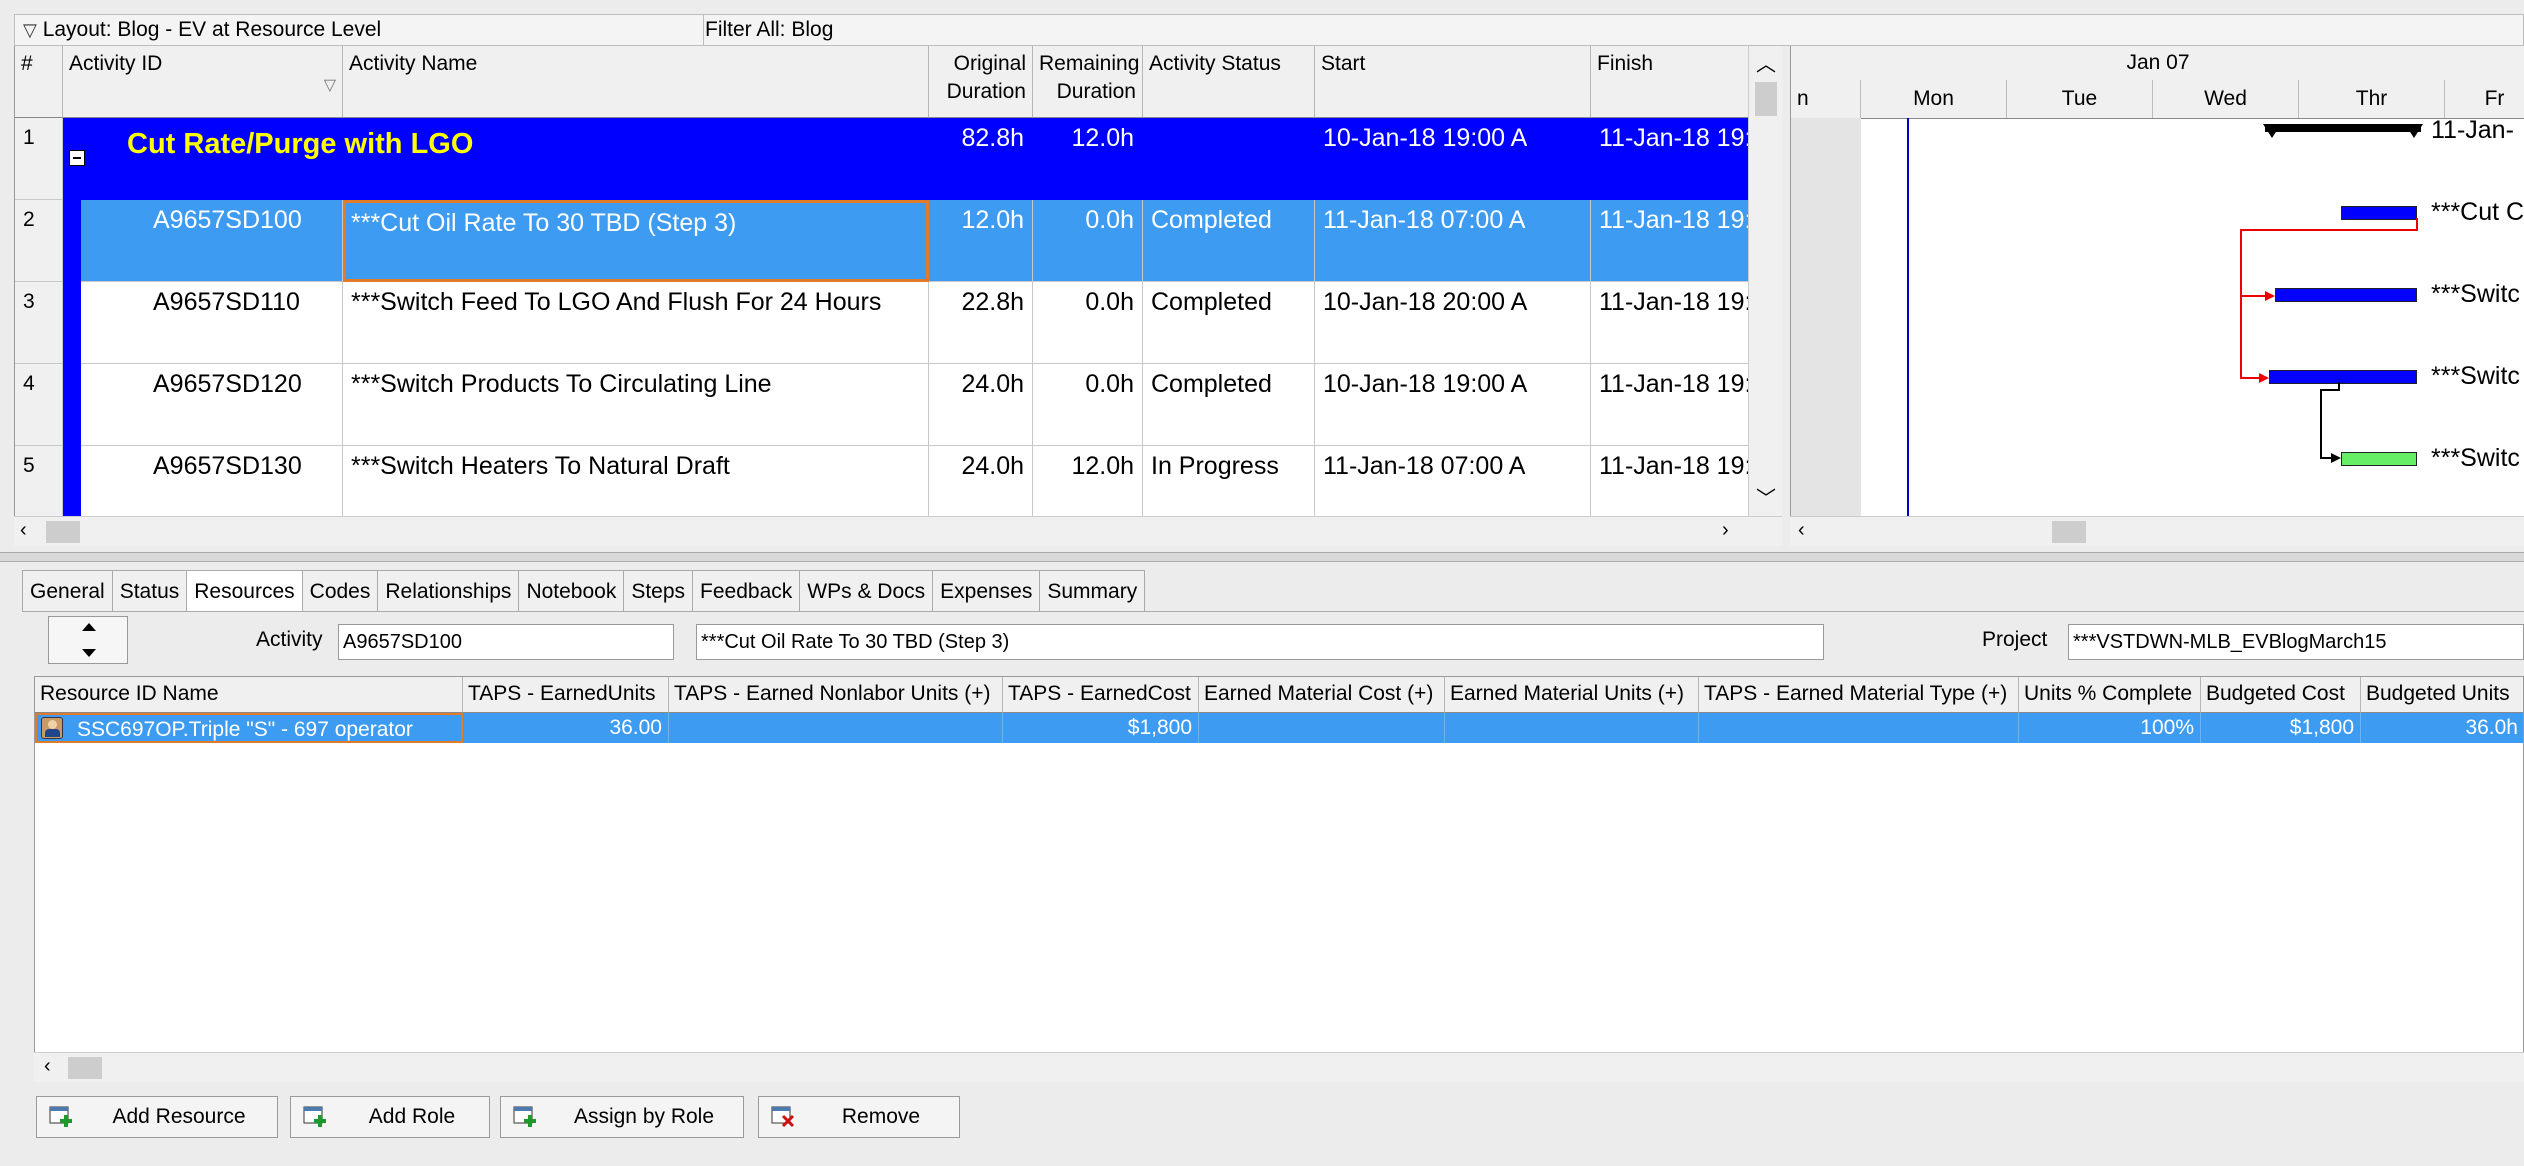  Describe the element at coordinates (981, 241) in the screenshot. I see `original-duration: 12.0h` at that location.